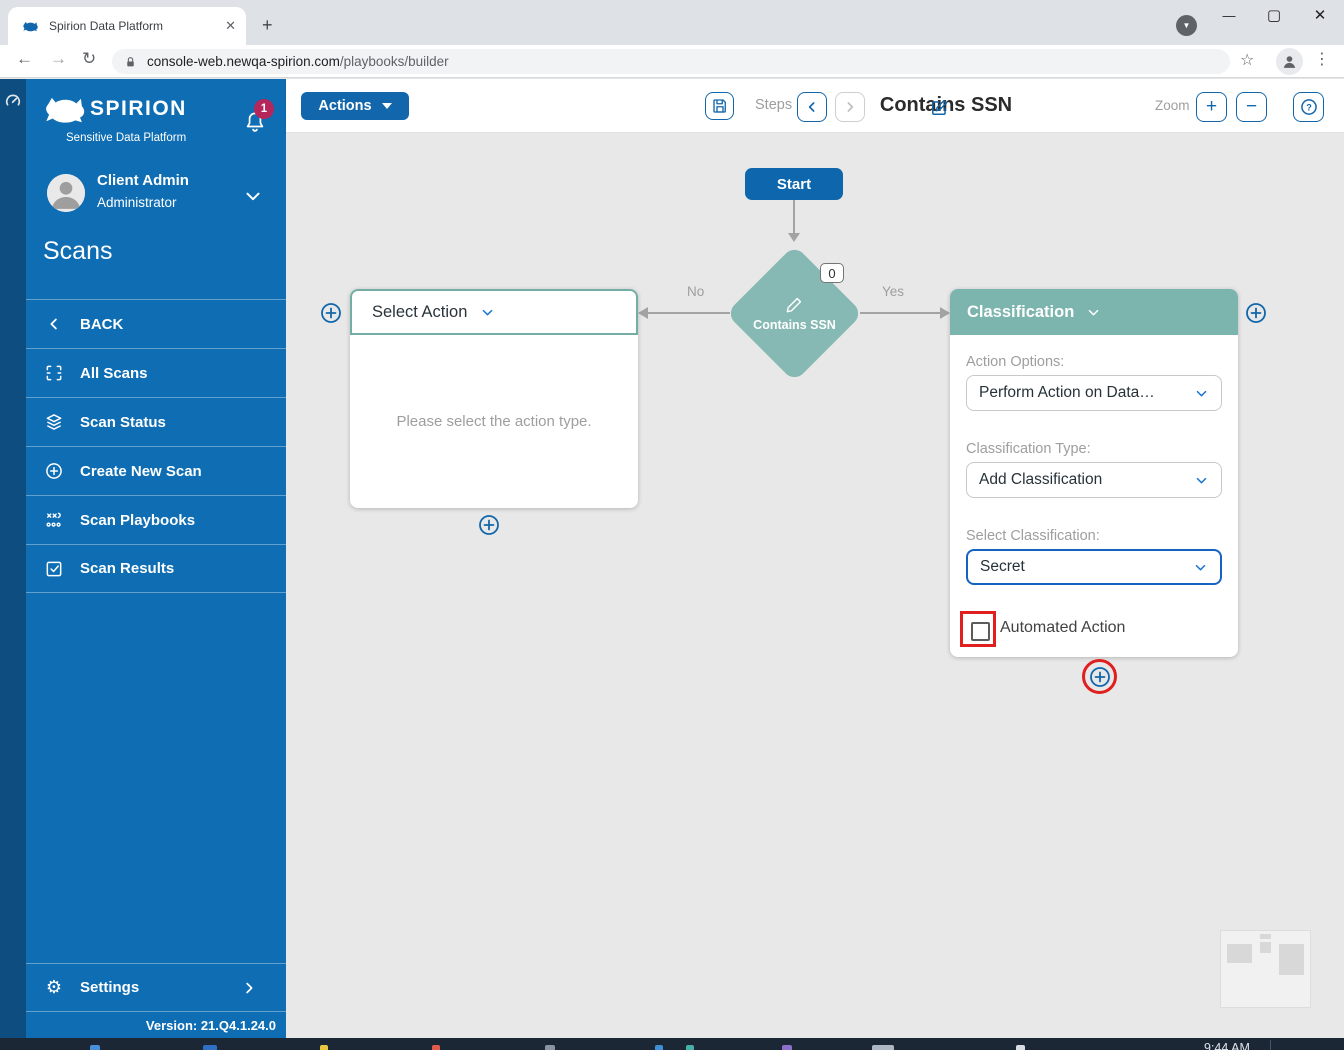 The image size is (1344, 1050). Describe the element at coordinates (54, 422) in the screenshot. I see `layers-icon` at that location.